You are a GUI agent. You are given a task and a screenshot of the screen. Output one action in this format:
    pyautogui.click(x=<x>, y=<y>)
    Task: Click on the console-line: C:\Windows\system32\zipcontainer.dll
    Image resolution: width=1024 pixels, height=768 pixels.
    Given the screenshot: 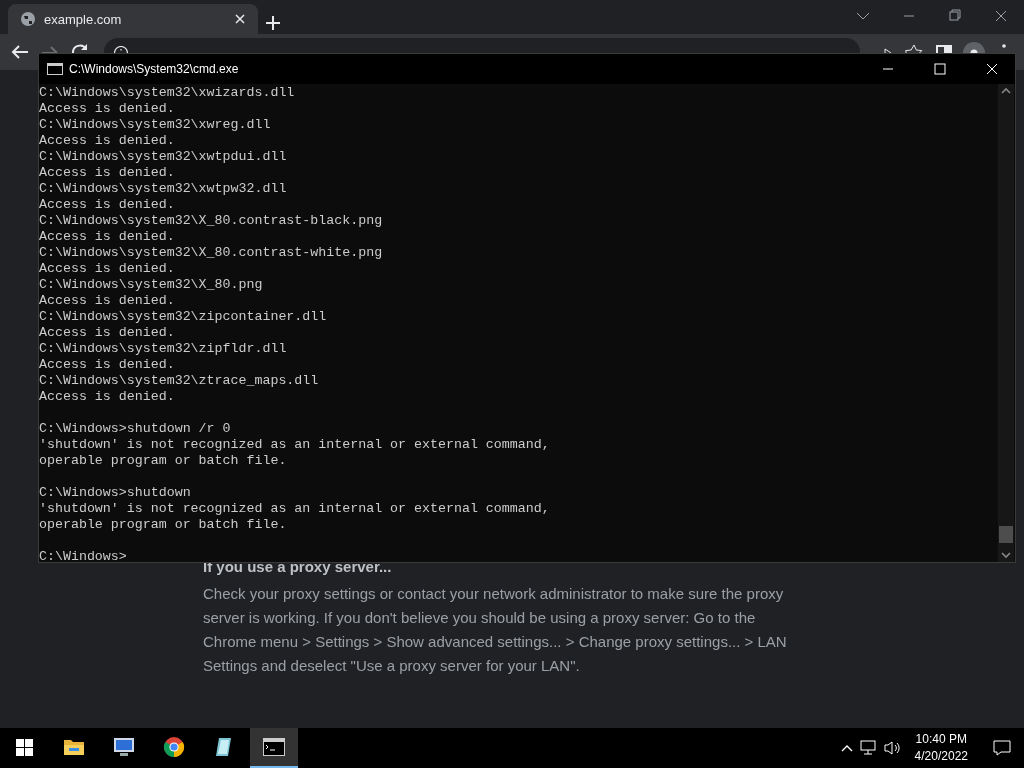 What is the action you would take?
    pyautogui.click(x=183, y=317)
    